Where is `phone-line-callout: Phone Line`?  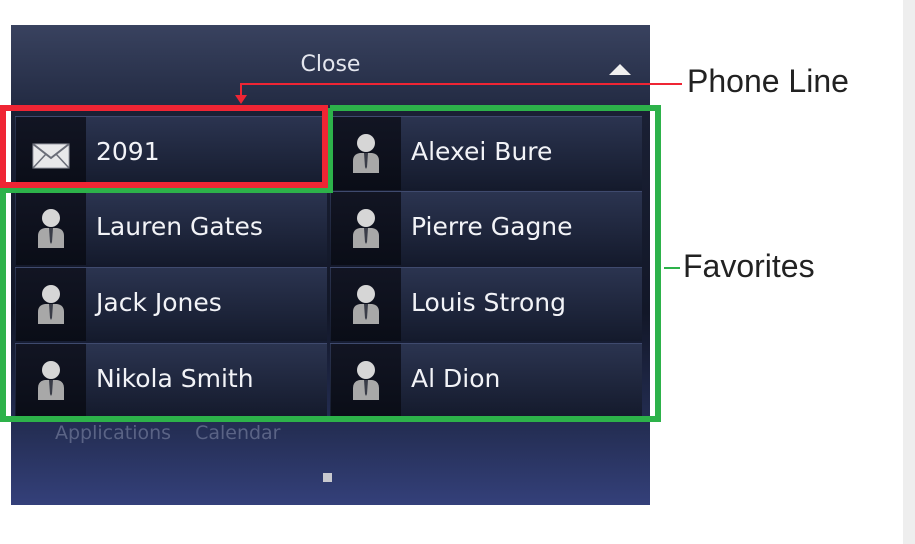
phone-line-callout: Phone Line is located at coordinates (768, 81).